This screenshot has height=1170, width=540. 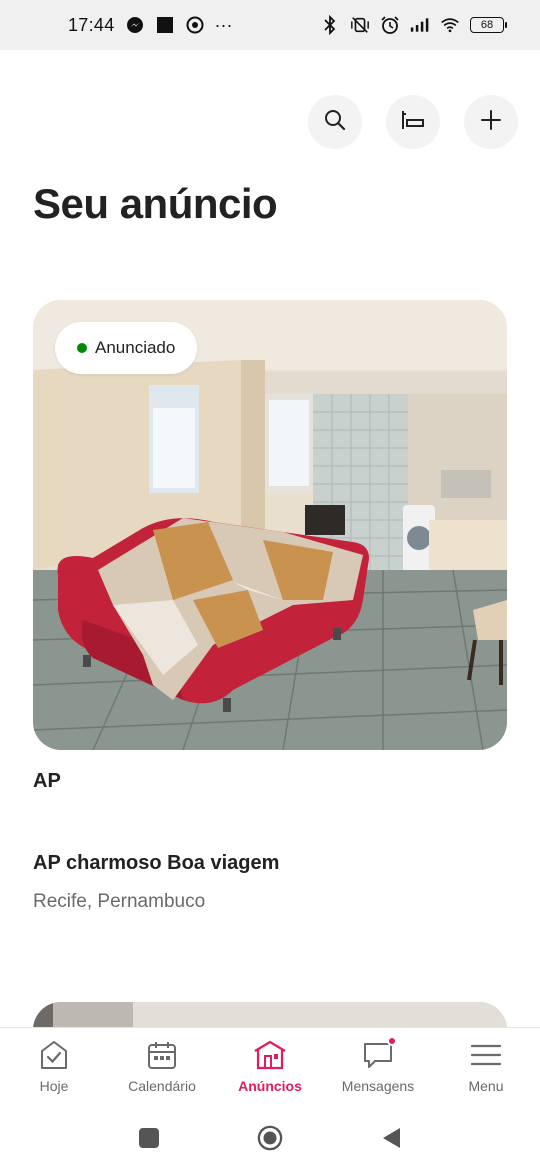 What do you see at coordinates (391, 1138) in the screenshot?
I see `back-button` at bounding box center [391, 1138].